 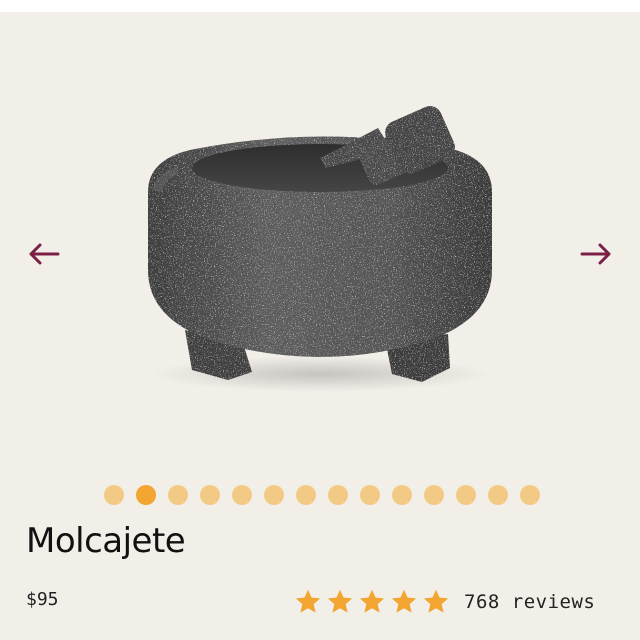 I want to click on star-rating, so click(x=372, y=602).